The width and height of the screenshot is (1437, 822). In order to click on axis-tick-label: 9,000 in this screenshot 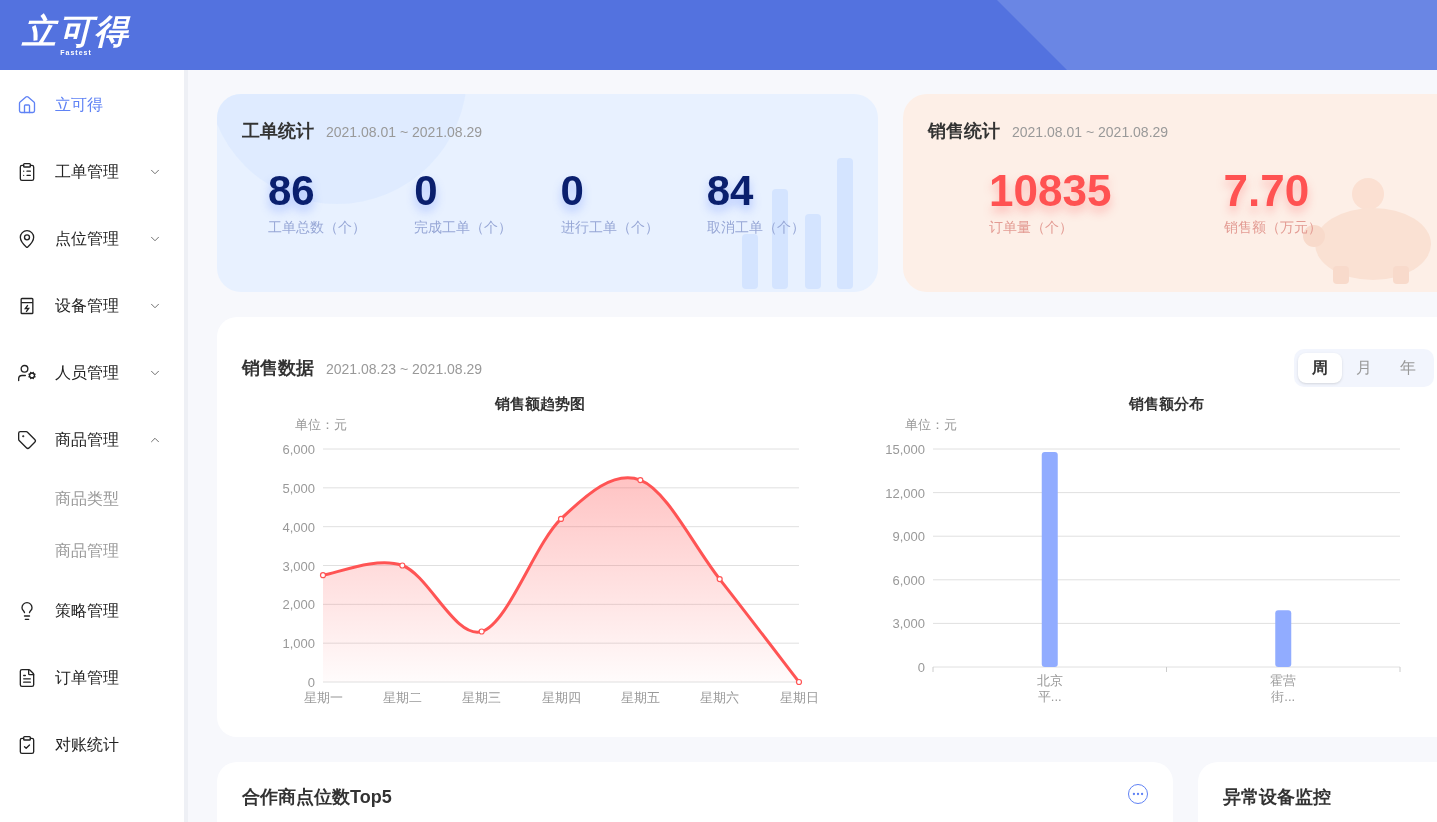, I will do `click(908, 537)`.